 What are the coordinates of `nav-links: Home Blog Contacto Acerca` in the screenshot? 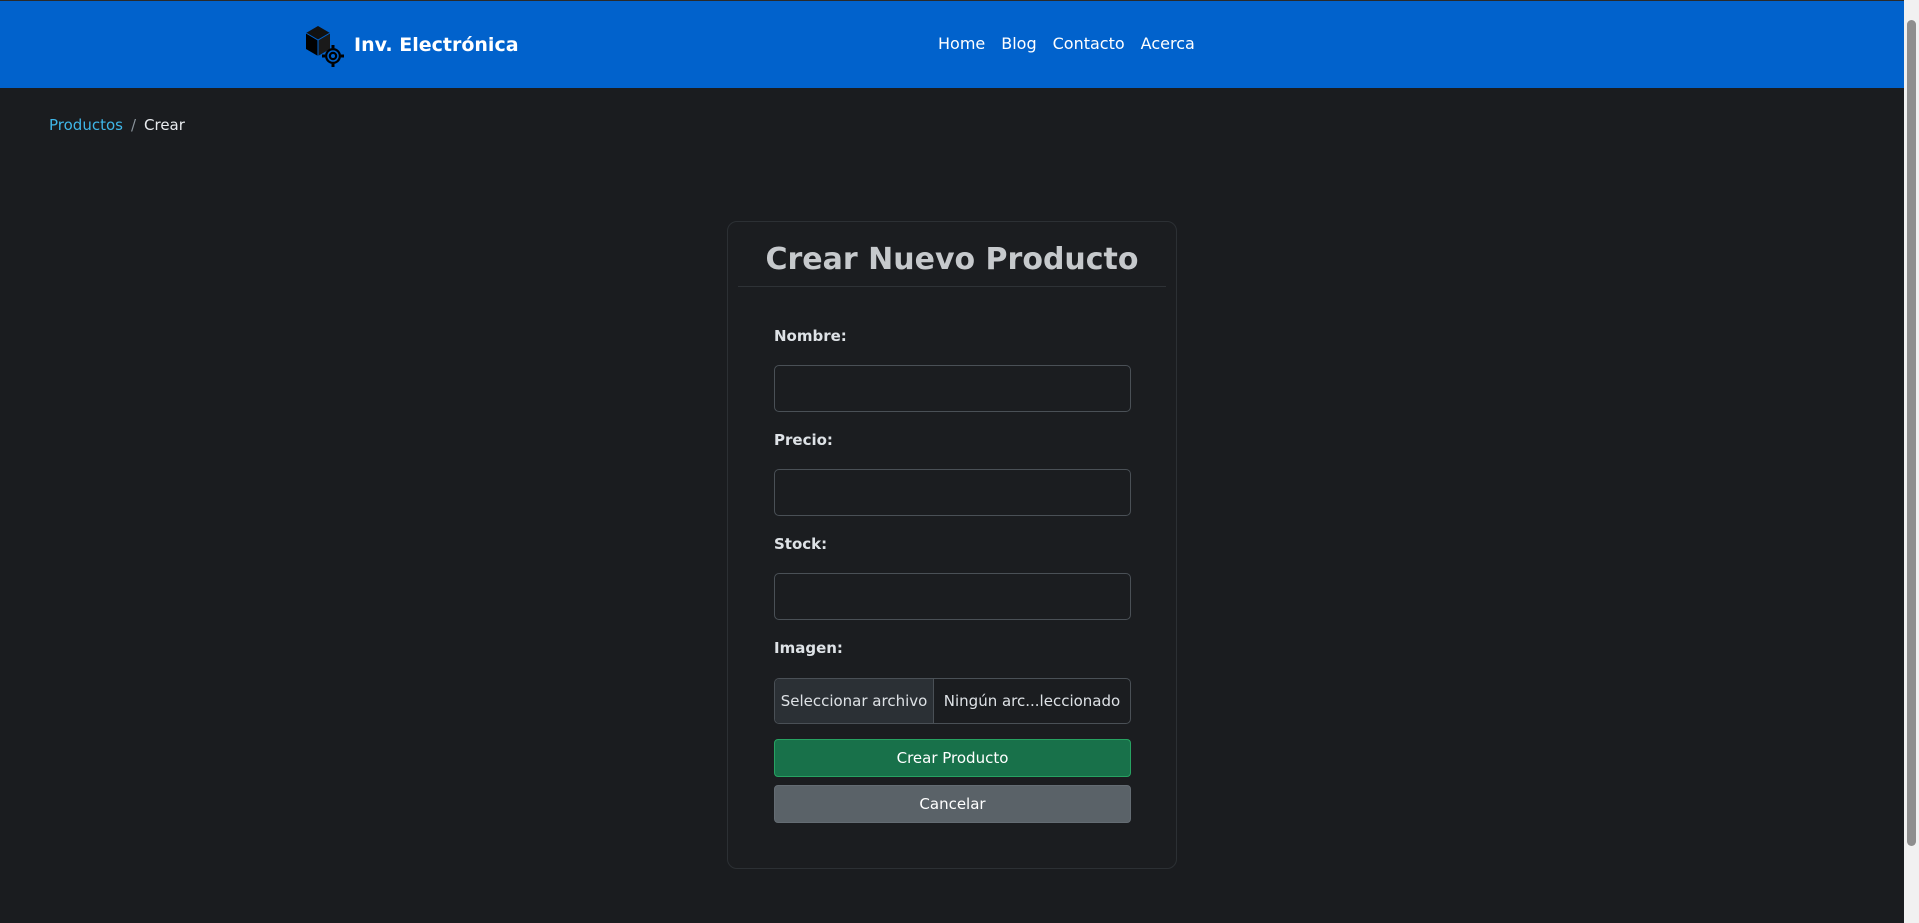 It's located at (1066, 43).